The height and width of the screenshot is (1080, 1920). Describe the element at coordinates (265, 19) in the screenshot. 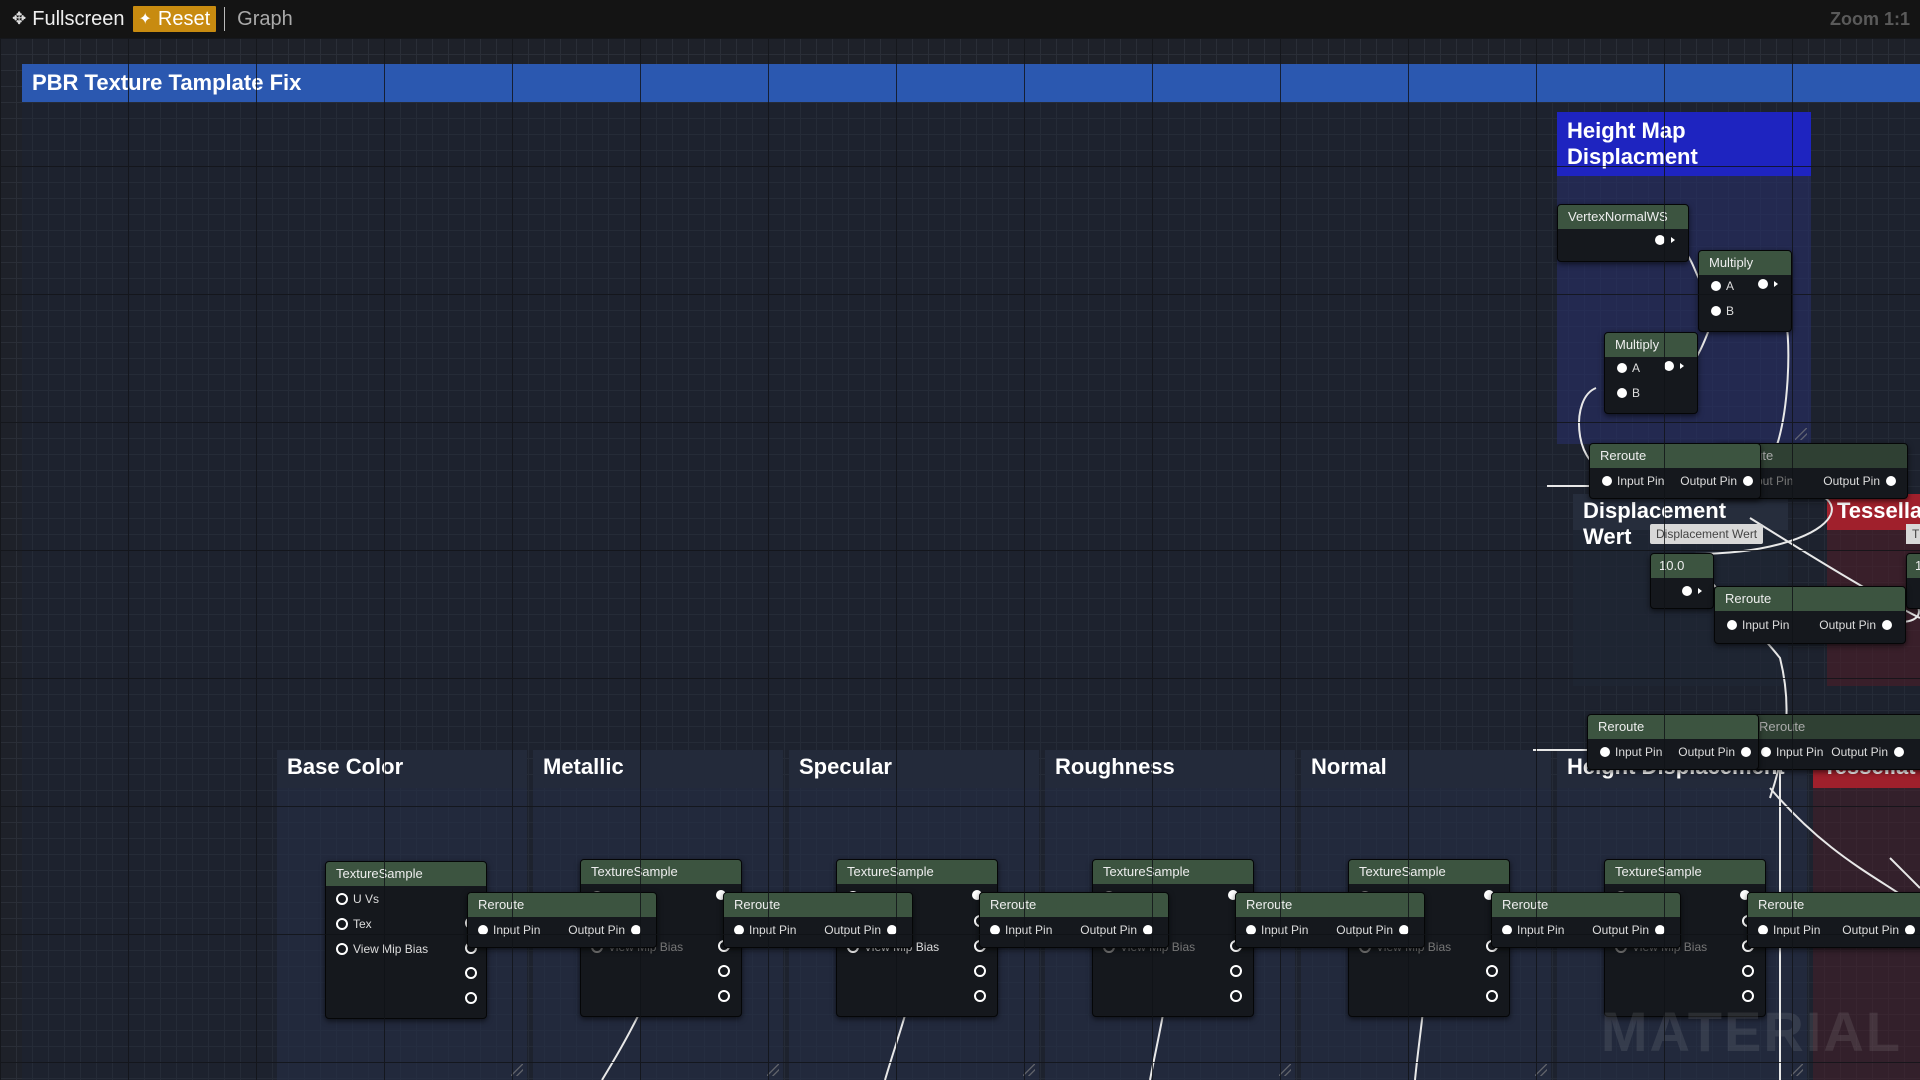

I see `graph-tab: Graph` at that location.